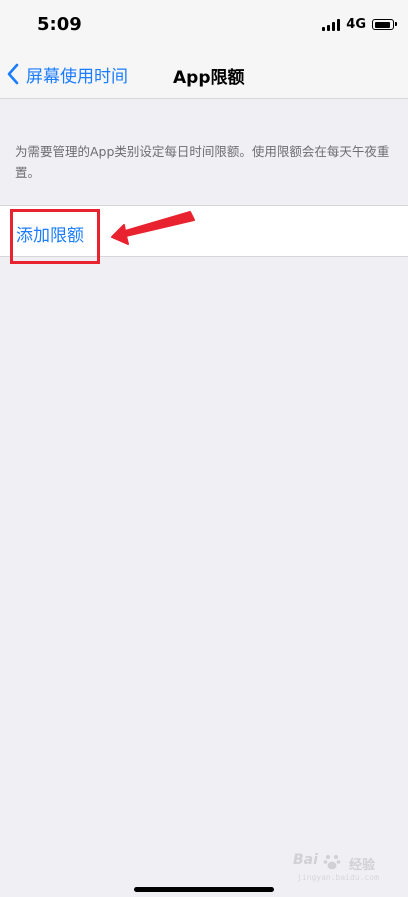 The image size is (408, 897). Describe the element at coordinates (209, 78) in the screenshot. I see `page-title: App限额` at that location.